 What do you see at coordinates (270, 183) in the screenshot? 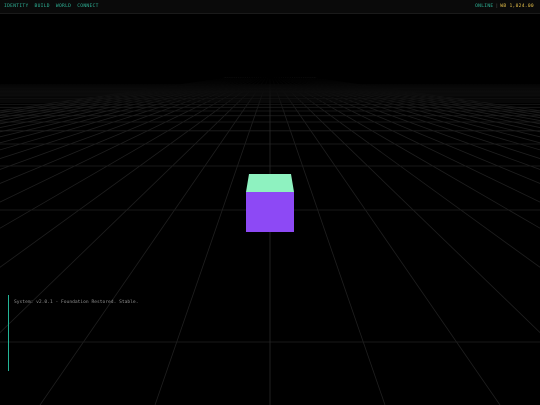
I see `cube-top-face` at bounding box center [270, 183].